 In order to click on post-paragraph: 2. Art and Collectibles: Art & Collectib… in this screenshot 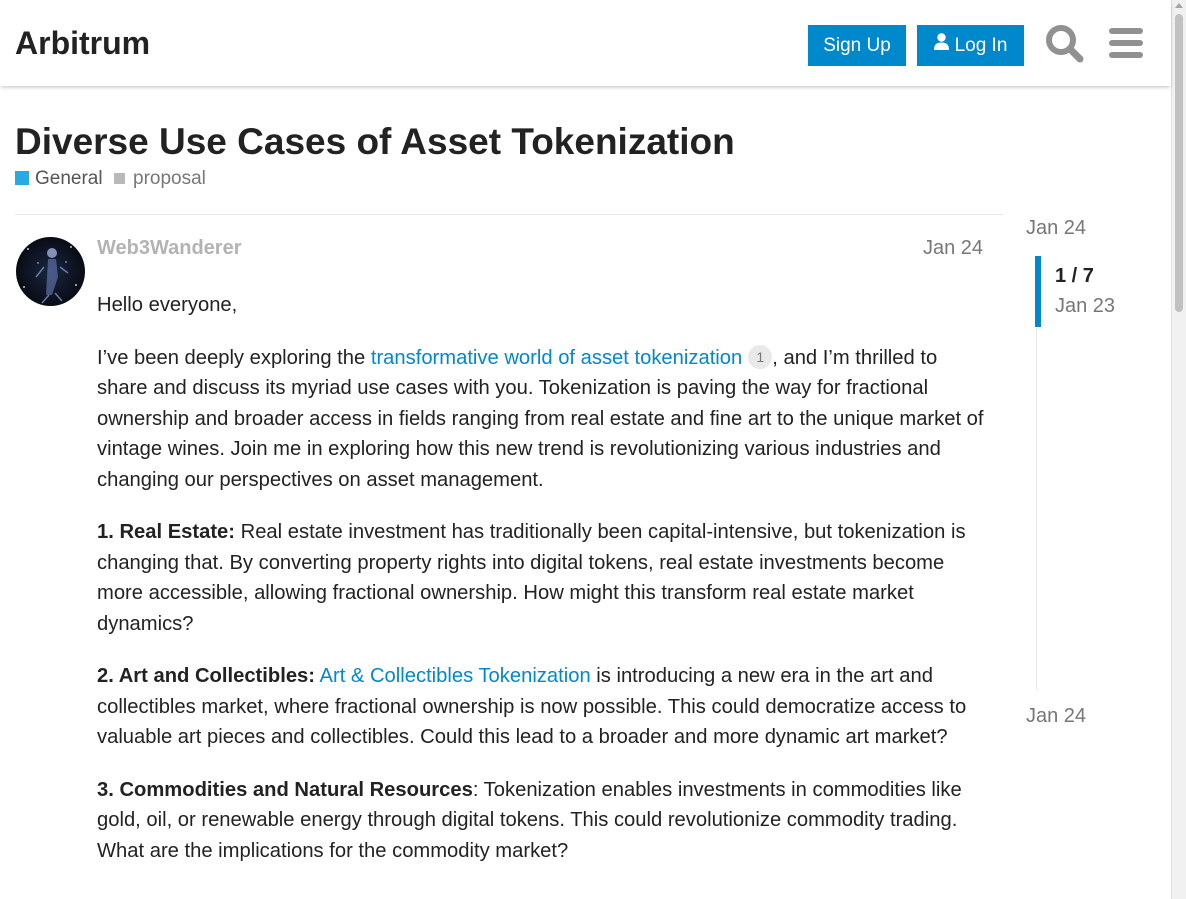, I will do `click(543, 707)`.